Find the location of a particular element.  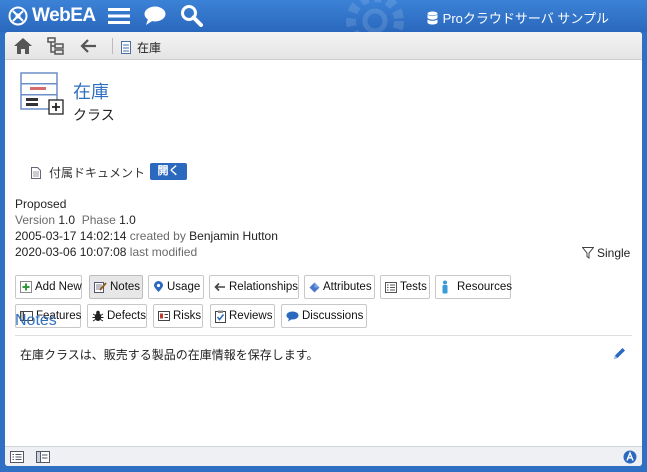

risks-icon is located at coordinates (164, 316).